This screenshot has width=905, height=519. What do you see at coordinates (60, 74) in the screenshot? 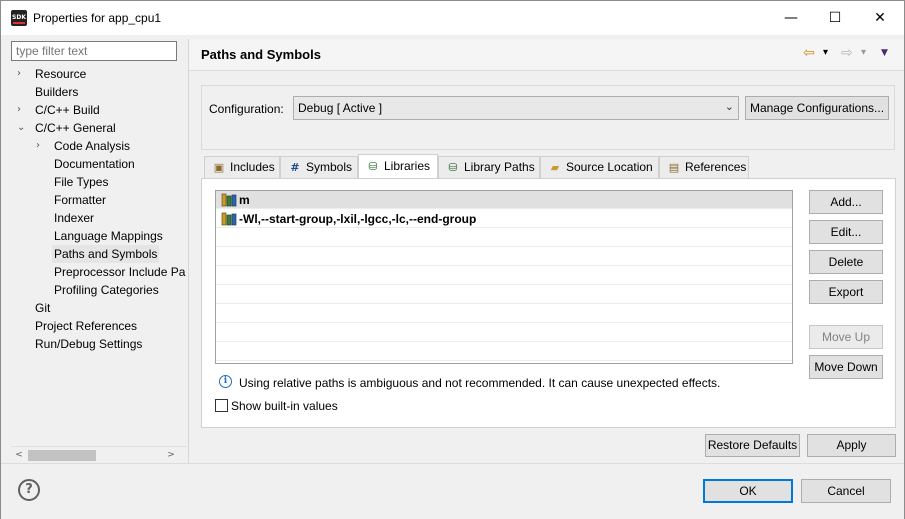
I see `tree-item: Resource` at bounding box center [60, 74].